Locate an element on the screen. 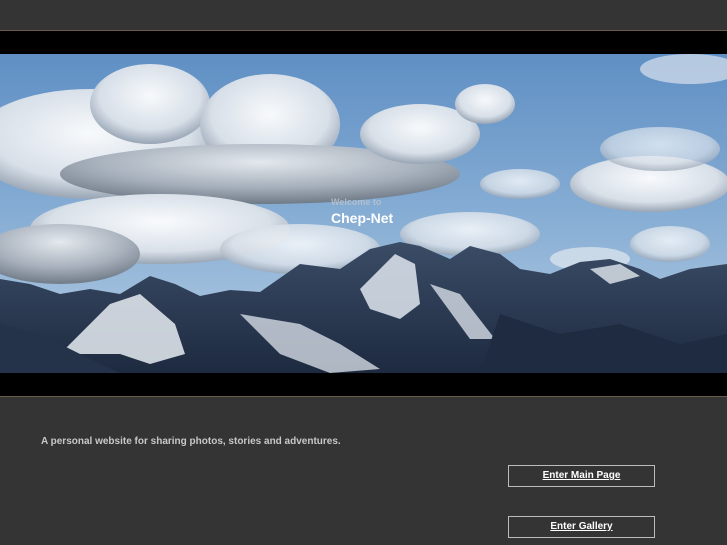 This screenshot has width=727, height=545. bottom-black-band is located at coordinates (363, 385).